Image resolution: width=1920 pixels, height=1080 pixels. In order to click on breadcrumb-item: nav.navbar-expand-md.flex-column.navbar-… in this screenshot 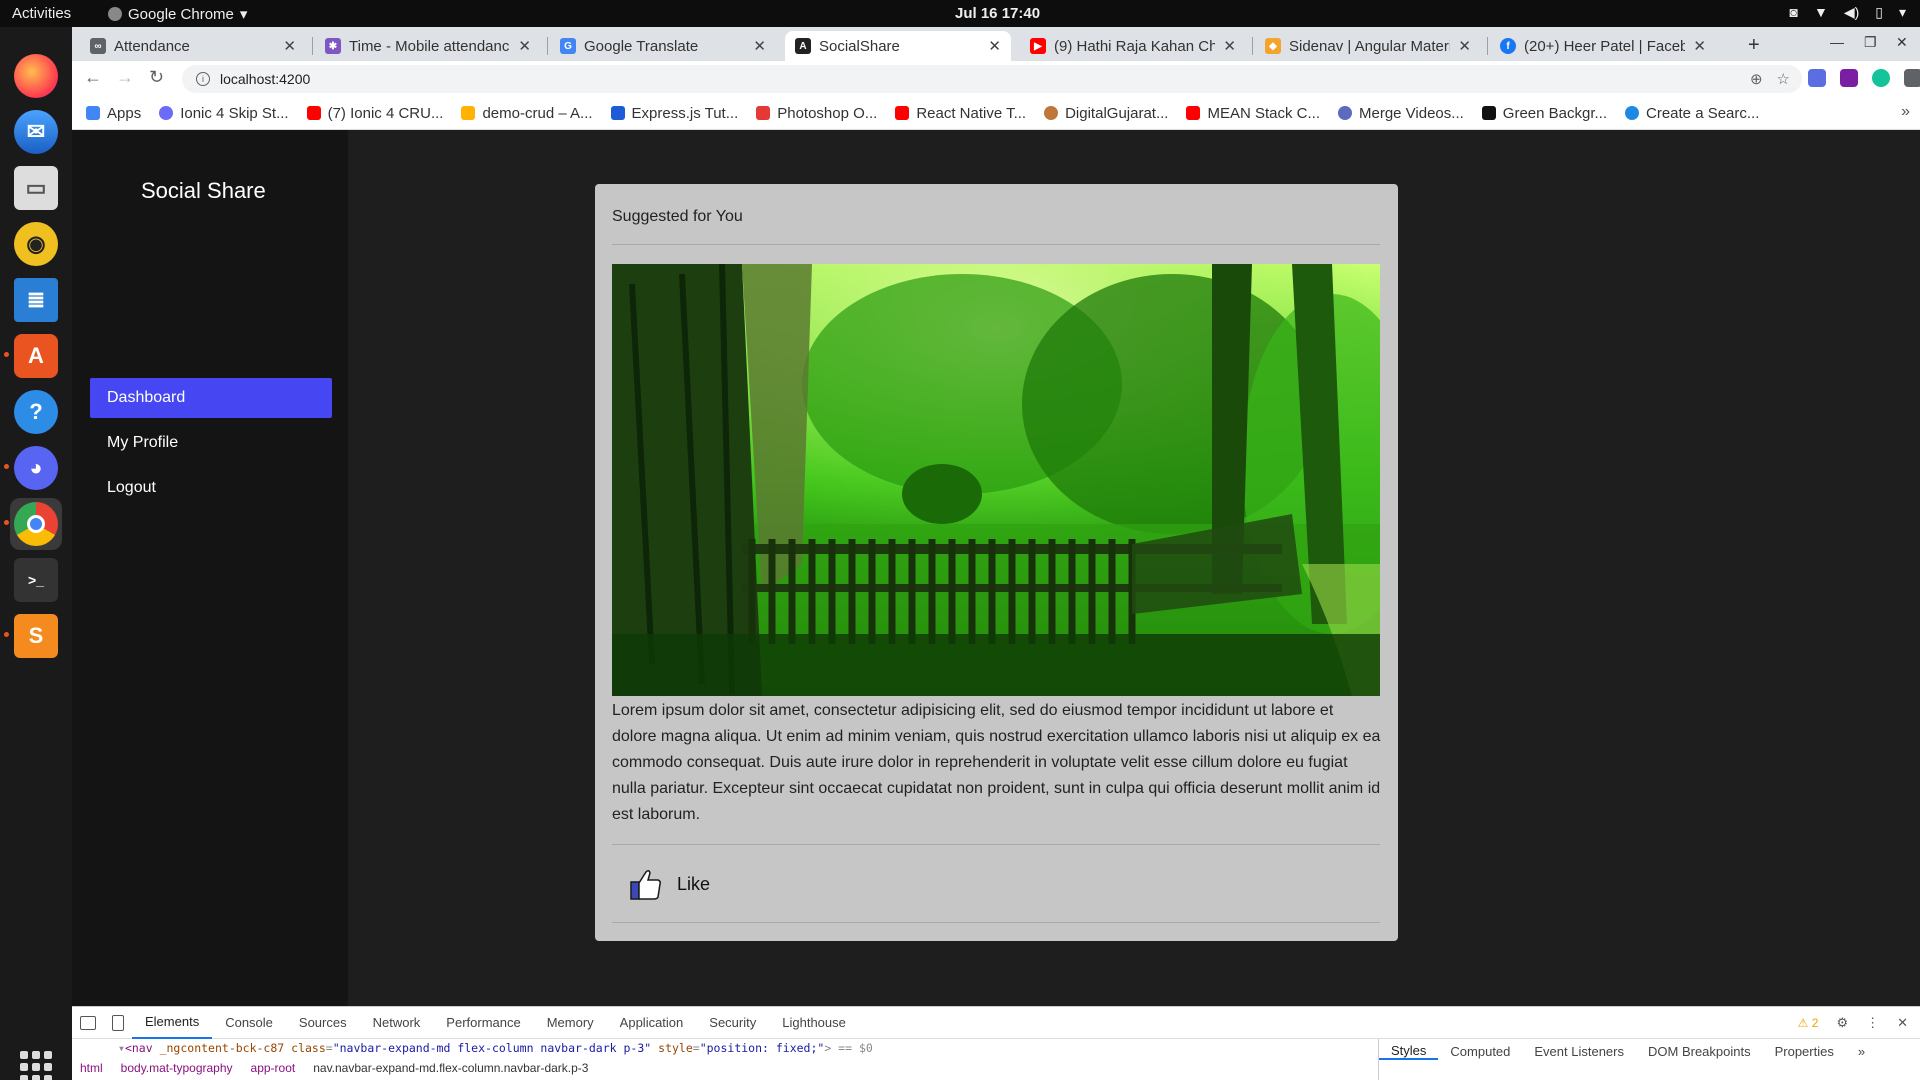, I will do `click(450, 1068)`.